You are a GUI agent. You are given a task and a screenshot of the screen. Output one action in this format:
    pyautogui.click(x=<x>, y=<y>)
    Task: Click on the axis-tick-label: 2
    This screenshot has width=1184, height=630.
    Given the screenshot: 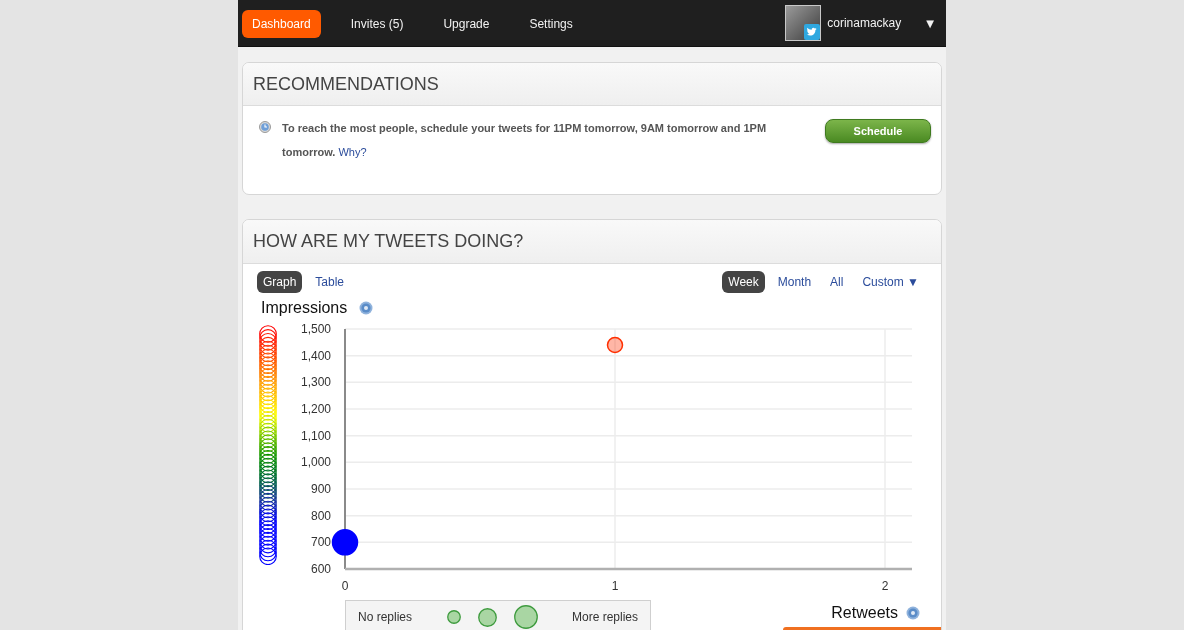 What is the action you would take?
    pyautogui.click(x=885, y=586)
    